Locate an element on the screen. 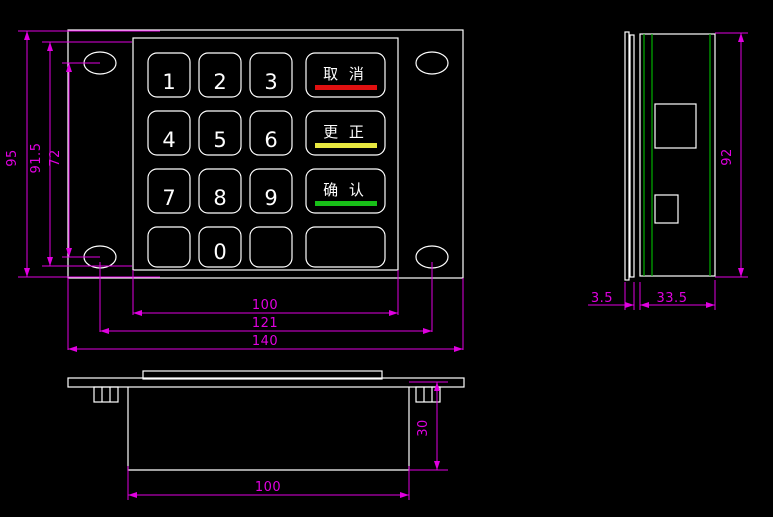  dim-label-side-height: 92 is located at coordinates (727, 157).